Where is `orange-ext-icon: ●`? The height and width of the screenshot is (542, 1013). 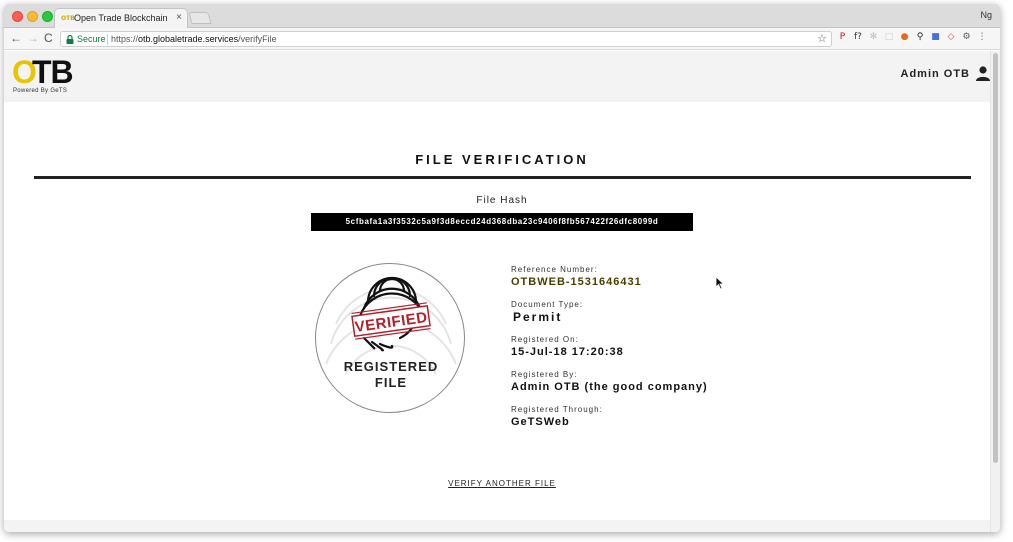 orange-ext-icon: ● is located at coordinates (904, 37).